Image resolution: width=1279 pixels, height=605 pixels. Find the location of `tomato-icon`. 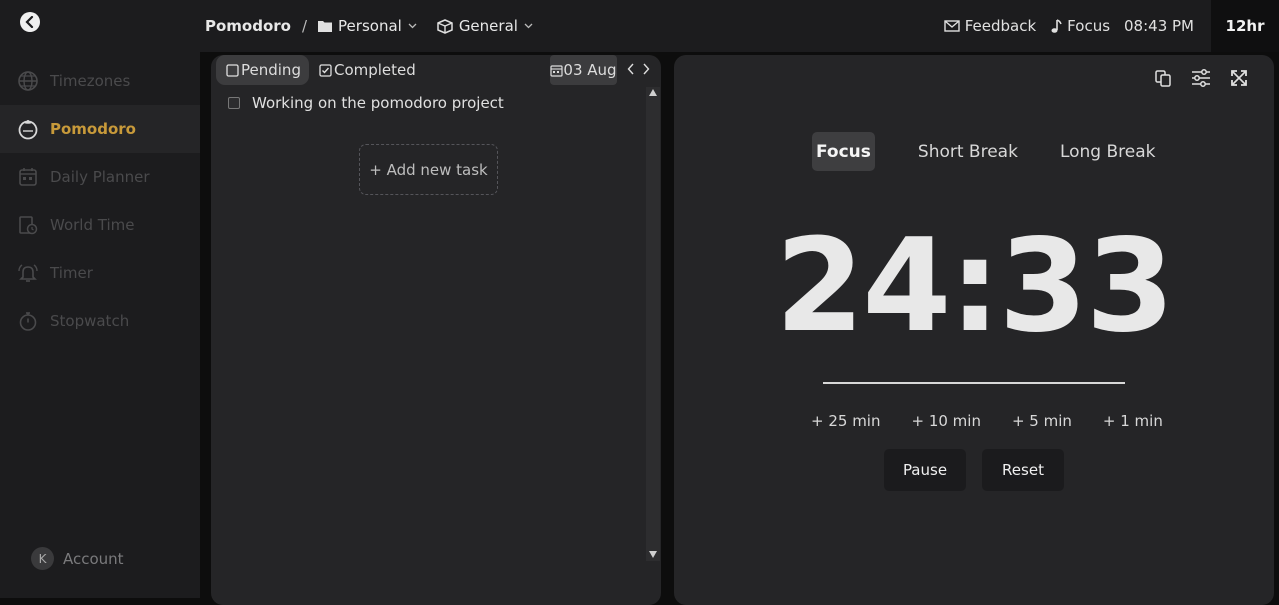

tomato-icon is located at coordinates (28, 129).